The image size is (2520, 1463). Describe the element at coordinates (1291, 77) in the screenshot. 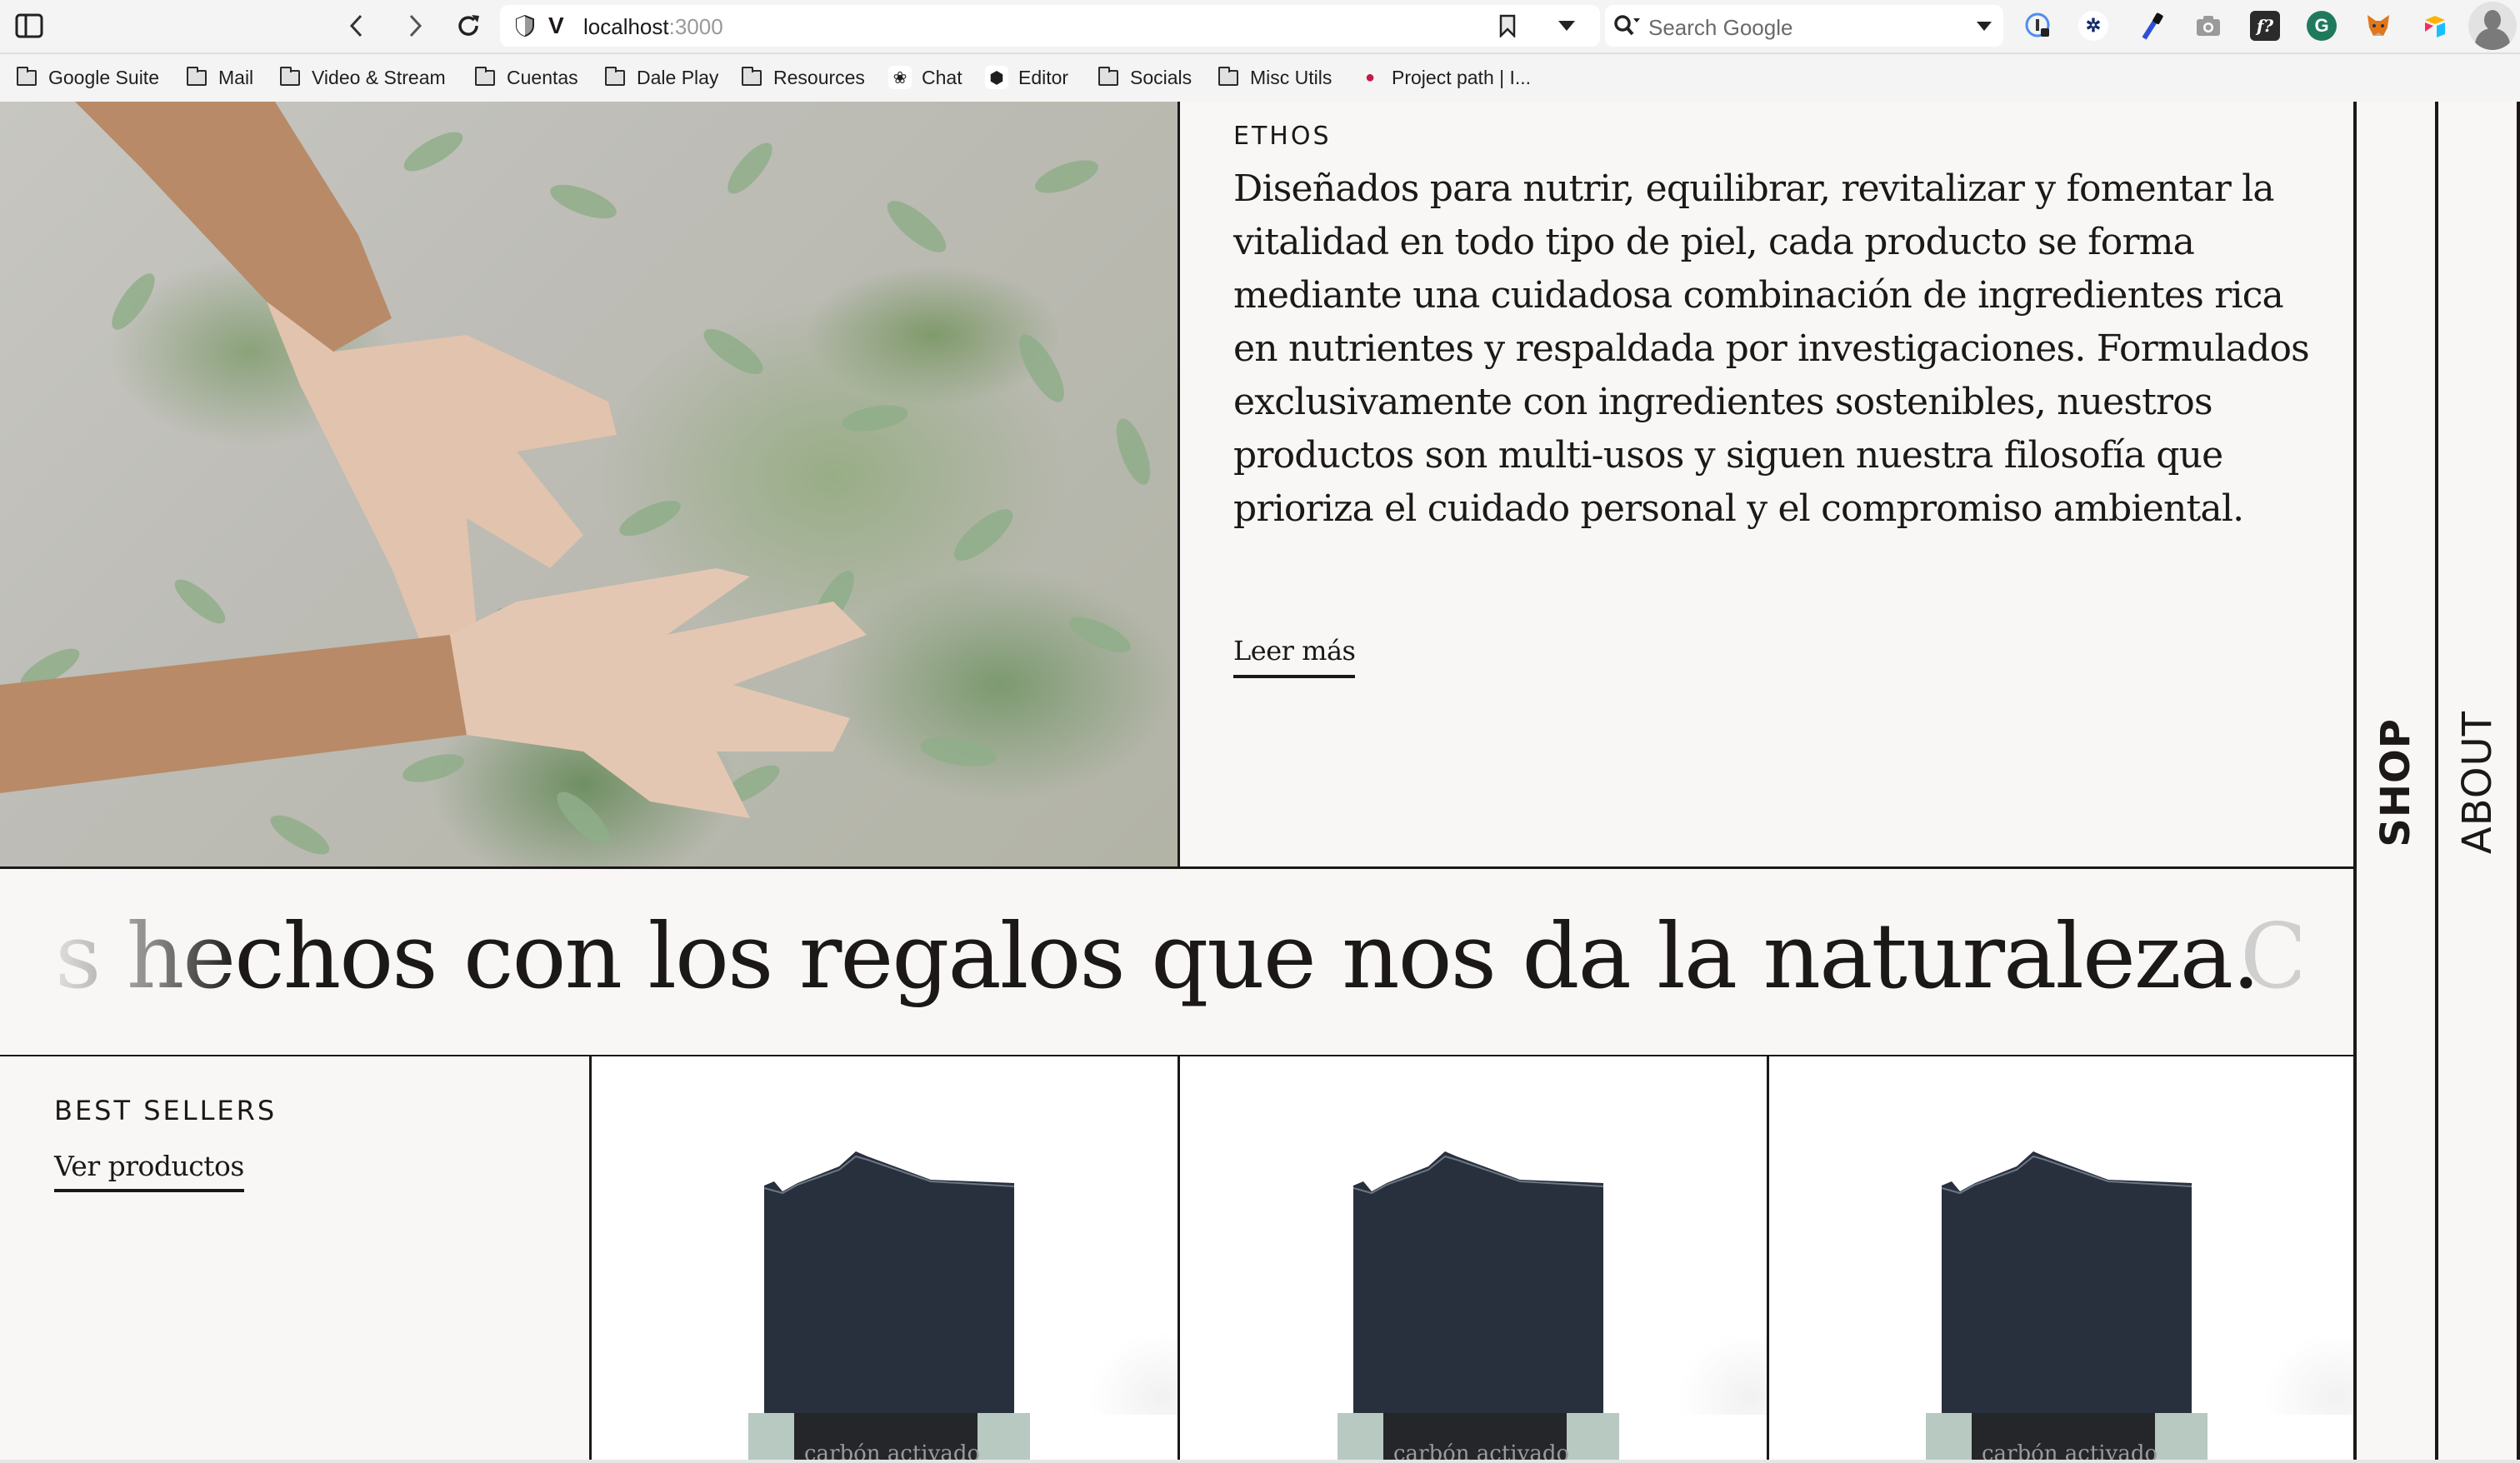

I see `bookmark-label: Misc Utils` at that location.